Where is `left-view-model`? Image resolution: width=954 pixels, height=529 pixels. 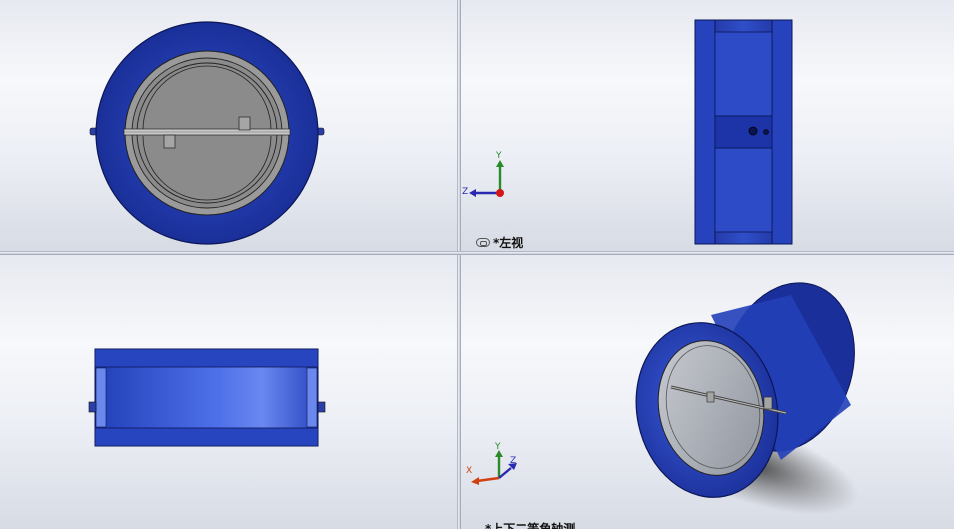 left-view-model is located at coordinates (631, 132).